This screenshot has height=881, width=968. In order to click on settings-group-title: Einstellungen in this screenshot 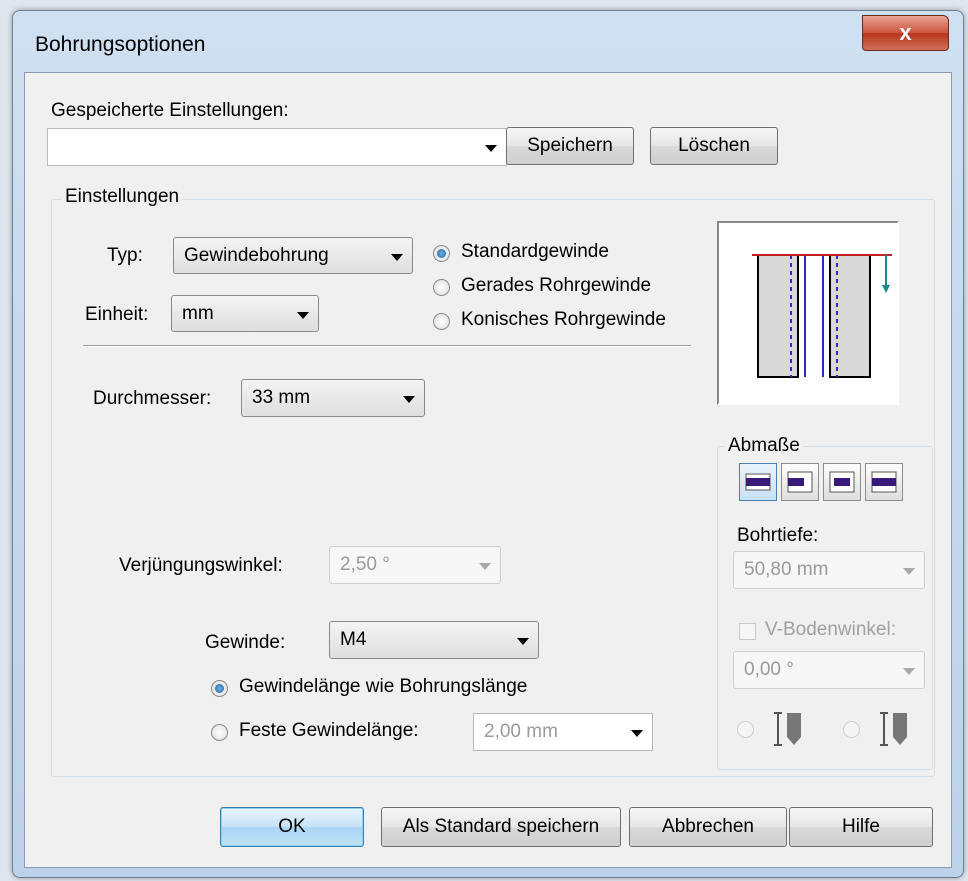, I will do `click(122, 197)`.